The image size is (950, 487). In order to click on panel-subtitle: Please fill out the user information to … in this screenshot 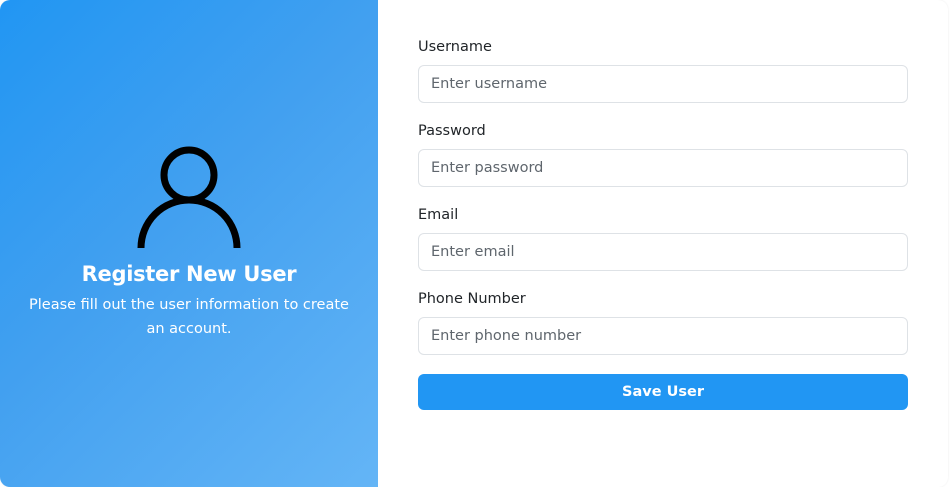, I will do `click(189, 317)`.